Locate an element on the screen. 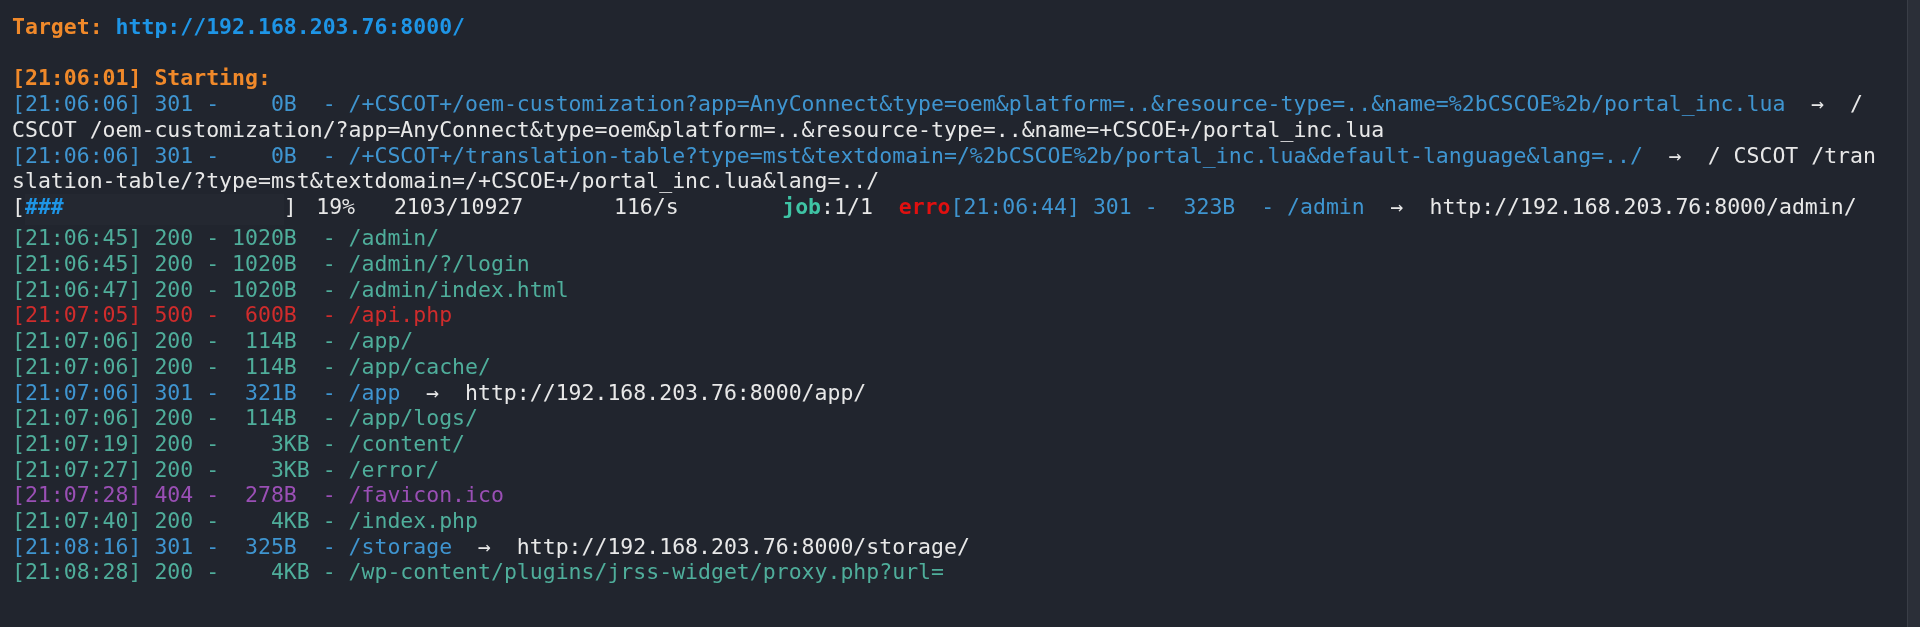 This screenshot has height=627, width=1920. log-line: [21:07:06] 200 - 114B - /app/logs/ is located at coordinates (245, 418).